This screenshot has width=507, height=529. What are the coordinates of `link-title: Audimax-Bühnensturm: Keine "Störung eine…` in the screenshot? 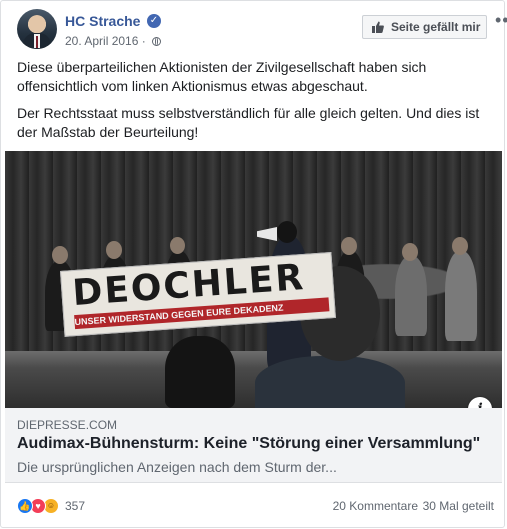 It's located at (248, 444).